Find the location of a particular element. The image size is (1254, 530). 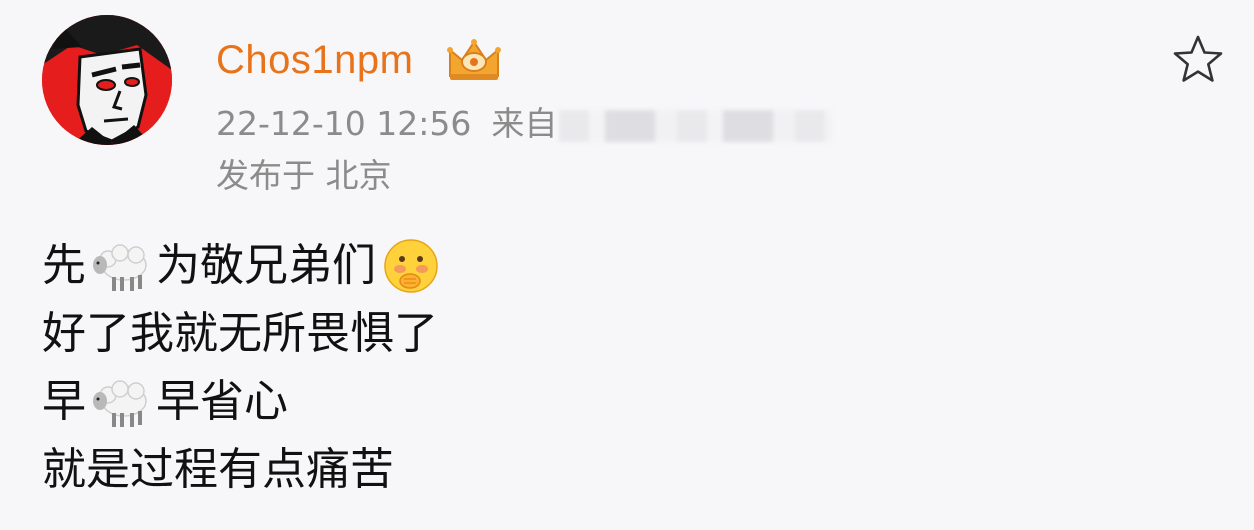

content-line-2: 好了我就无所畏惧了 is located at coordinates (244, 334).